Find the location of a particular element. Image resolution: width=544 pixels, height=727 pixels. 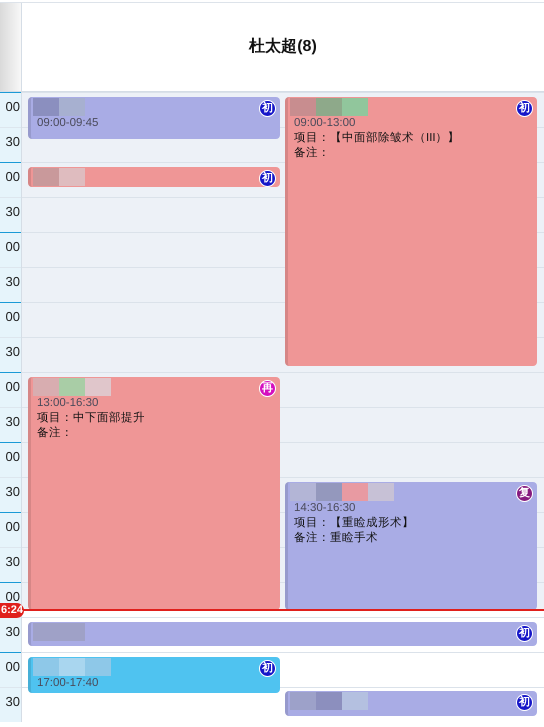

time-range: 17:00-17:40 is located at coordinates (68, 683).